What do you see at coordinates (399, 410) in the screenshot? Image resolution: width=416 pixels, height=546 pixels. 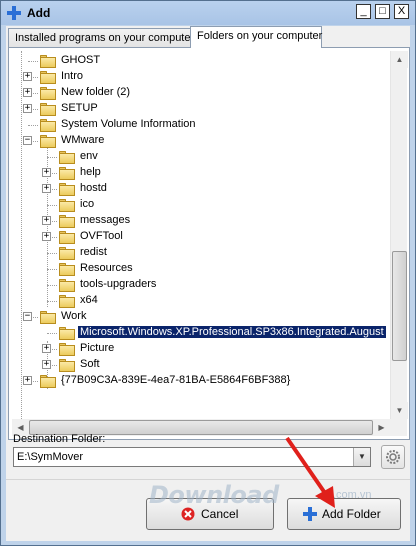 I see `scroll-down-icon: ▼` at bounding box center [399, 410].